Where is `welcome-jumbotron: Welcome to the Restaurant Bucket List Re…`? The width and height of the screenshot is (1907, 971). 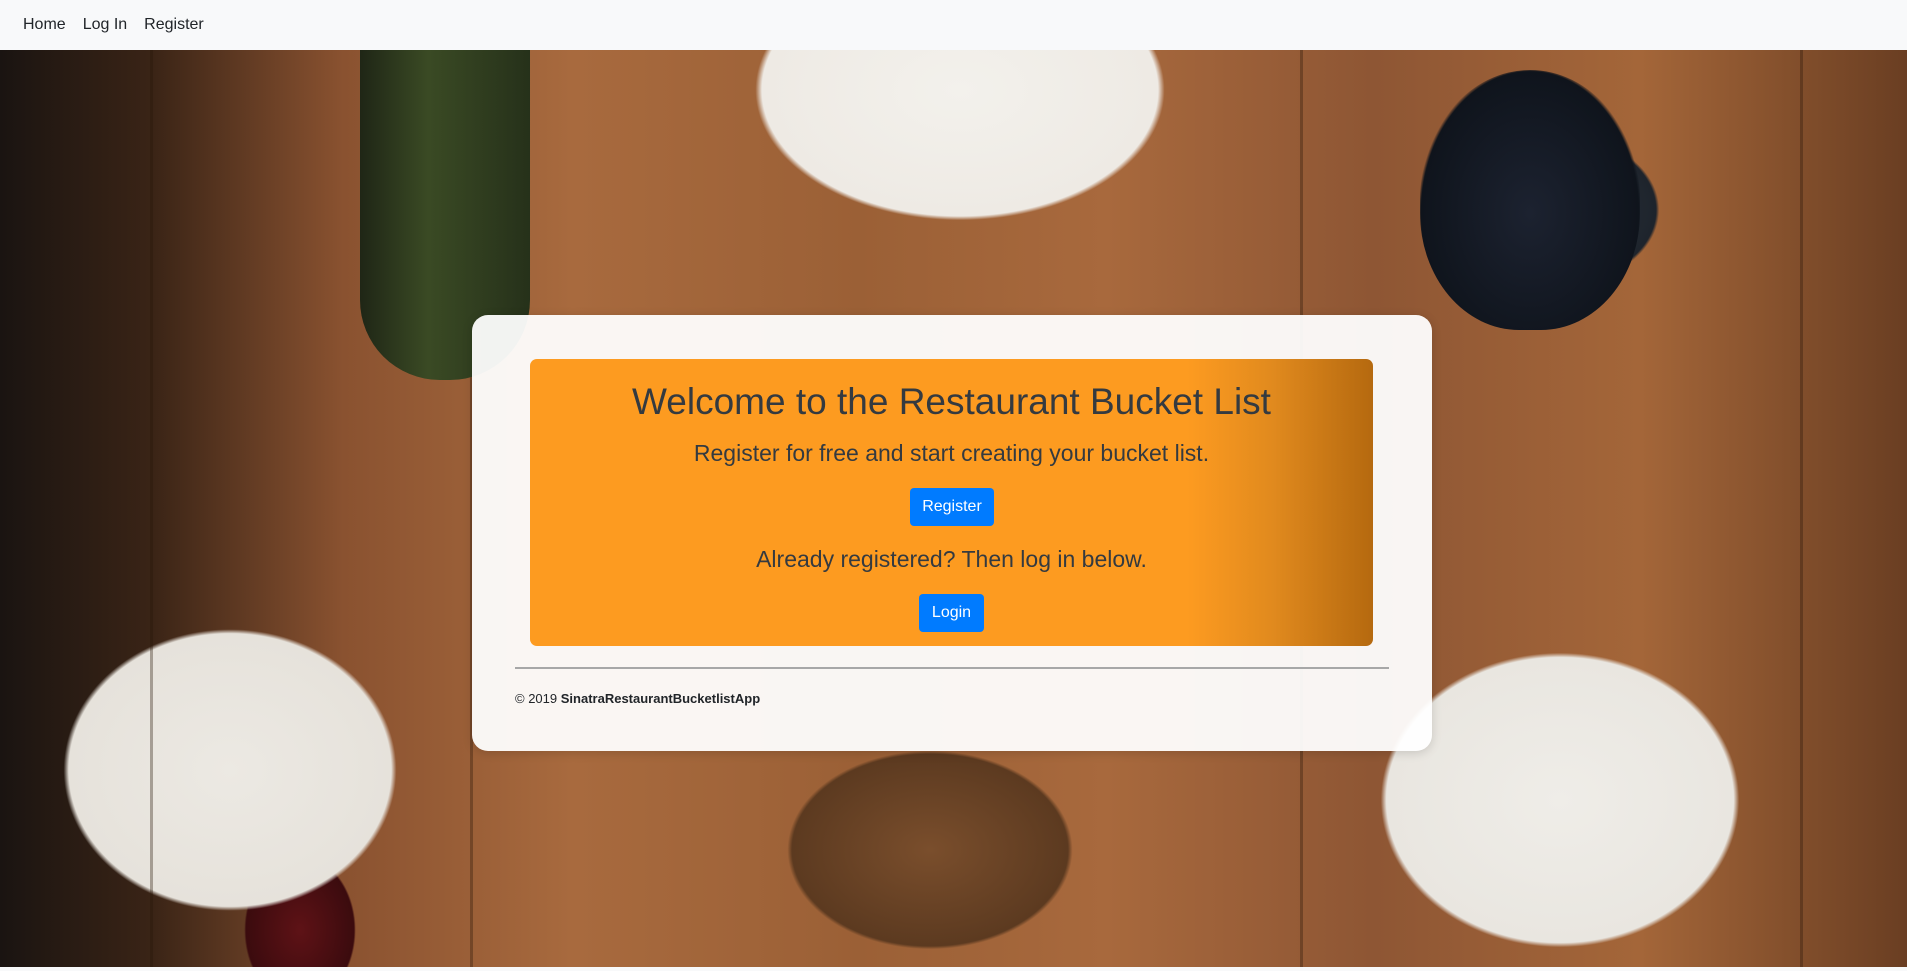
welcome-jumbotron: Welcome to the Restaurant Bucket List Re… is located at coordinates (951, 502).